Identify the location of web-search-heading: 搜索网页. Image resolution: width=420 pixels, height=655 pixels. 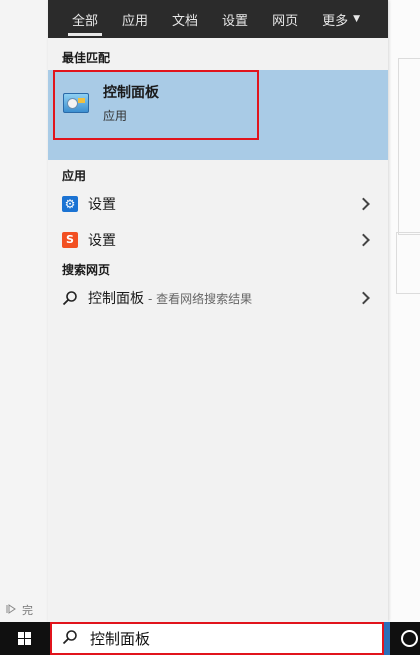
(86, 269).